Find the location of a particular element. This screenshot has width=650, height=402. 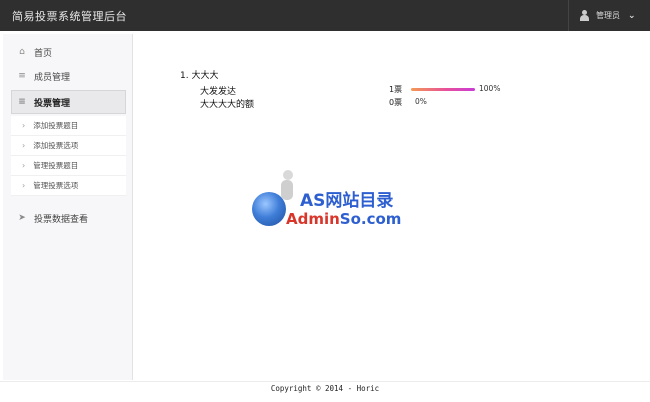

poll-option-votes: 1票 is located at coordinates (396, 89).